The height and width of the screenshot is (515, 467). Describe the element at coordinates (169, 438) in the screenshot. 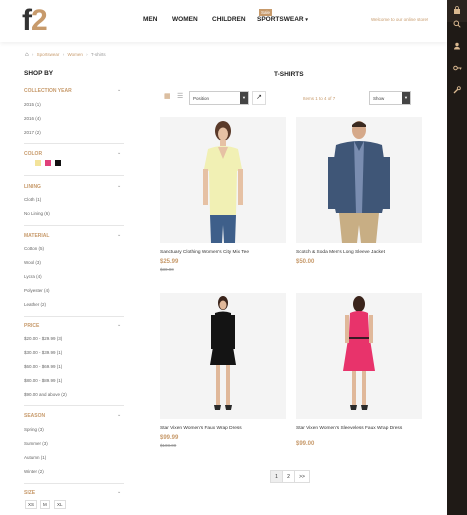

I see `product-price: $99.99` at that location.